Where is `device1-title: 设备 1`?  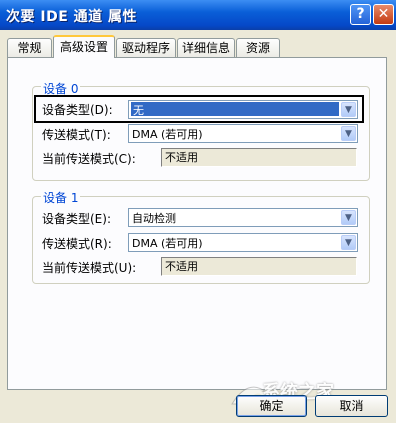
device1-title: 设备 1 is located at coordinates (61, 197).